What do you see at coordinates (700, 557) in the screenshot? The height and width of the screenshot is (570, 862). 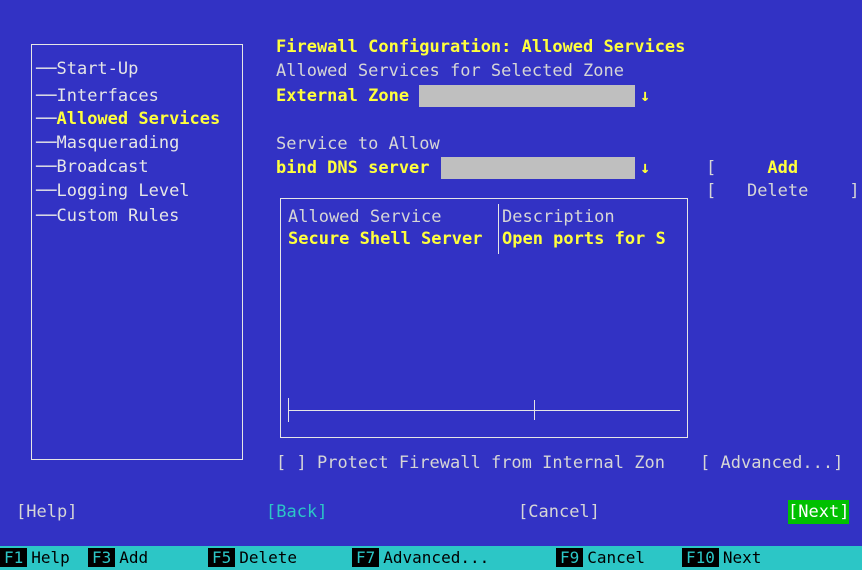 I see `fkey-code: F10` at bounding box center [700, 557].